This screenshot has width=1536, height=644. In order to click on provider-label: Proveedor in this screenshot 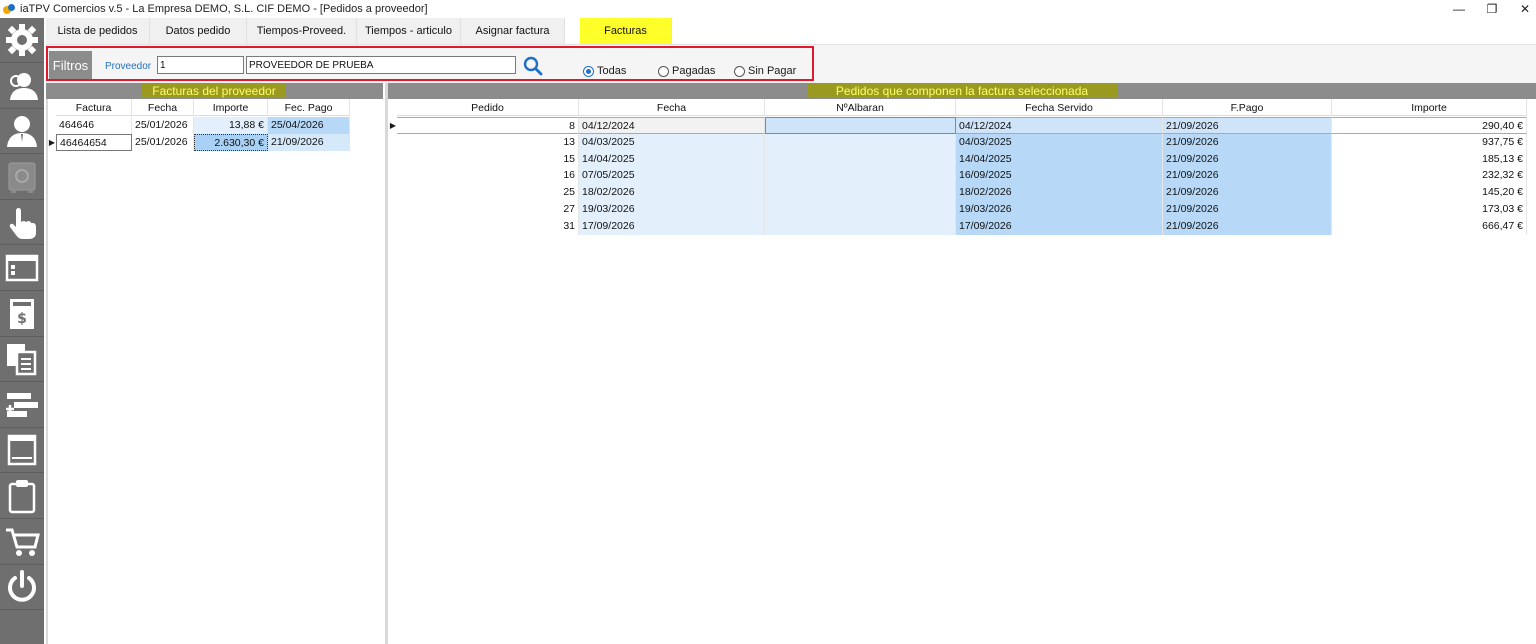, I will do `click(128, 66)`.